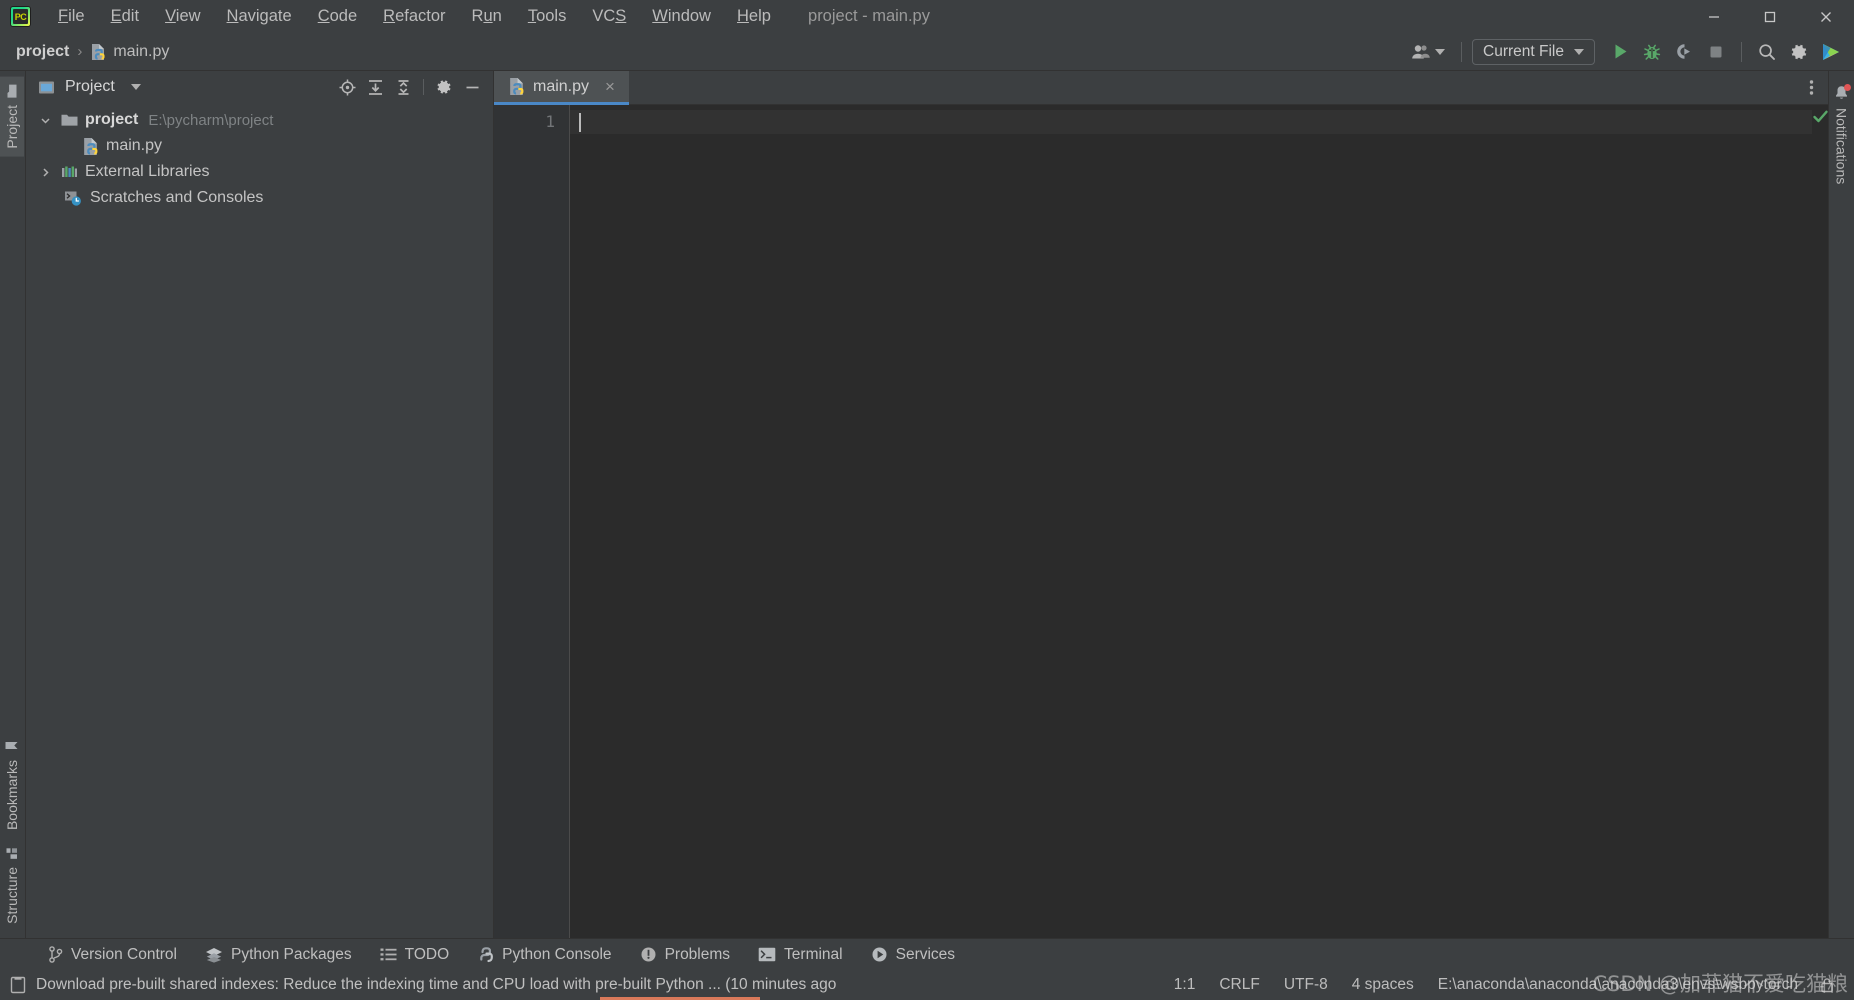  Describe the element at coordinates (46, 87) in the screenshot. I see `project-window-icon` at that location.